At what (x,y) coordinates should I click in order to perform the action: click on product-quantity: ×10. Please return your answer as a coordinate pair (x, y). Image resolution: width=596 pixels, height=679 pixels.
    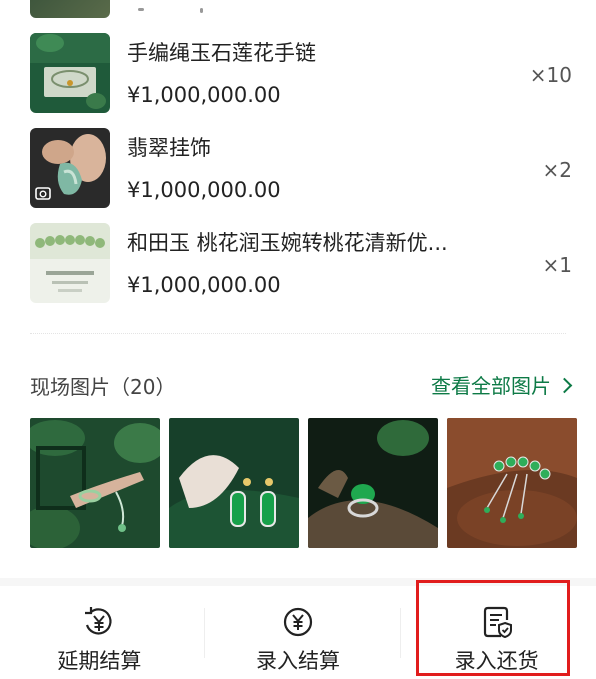
    Looking at the image, I should click on (550, 75).